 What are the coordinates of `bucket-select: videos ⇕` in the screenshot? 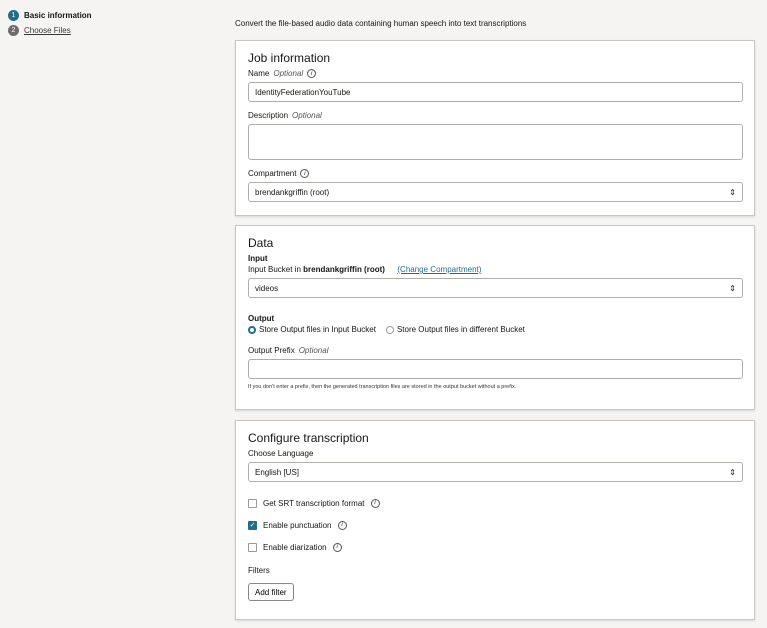 It's located at (495, 288).